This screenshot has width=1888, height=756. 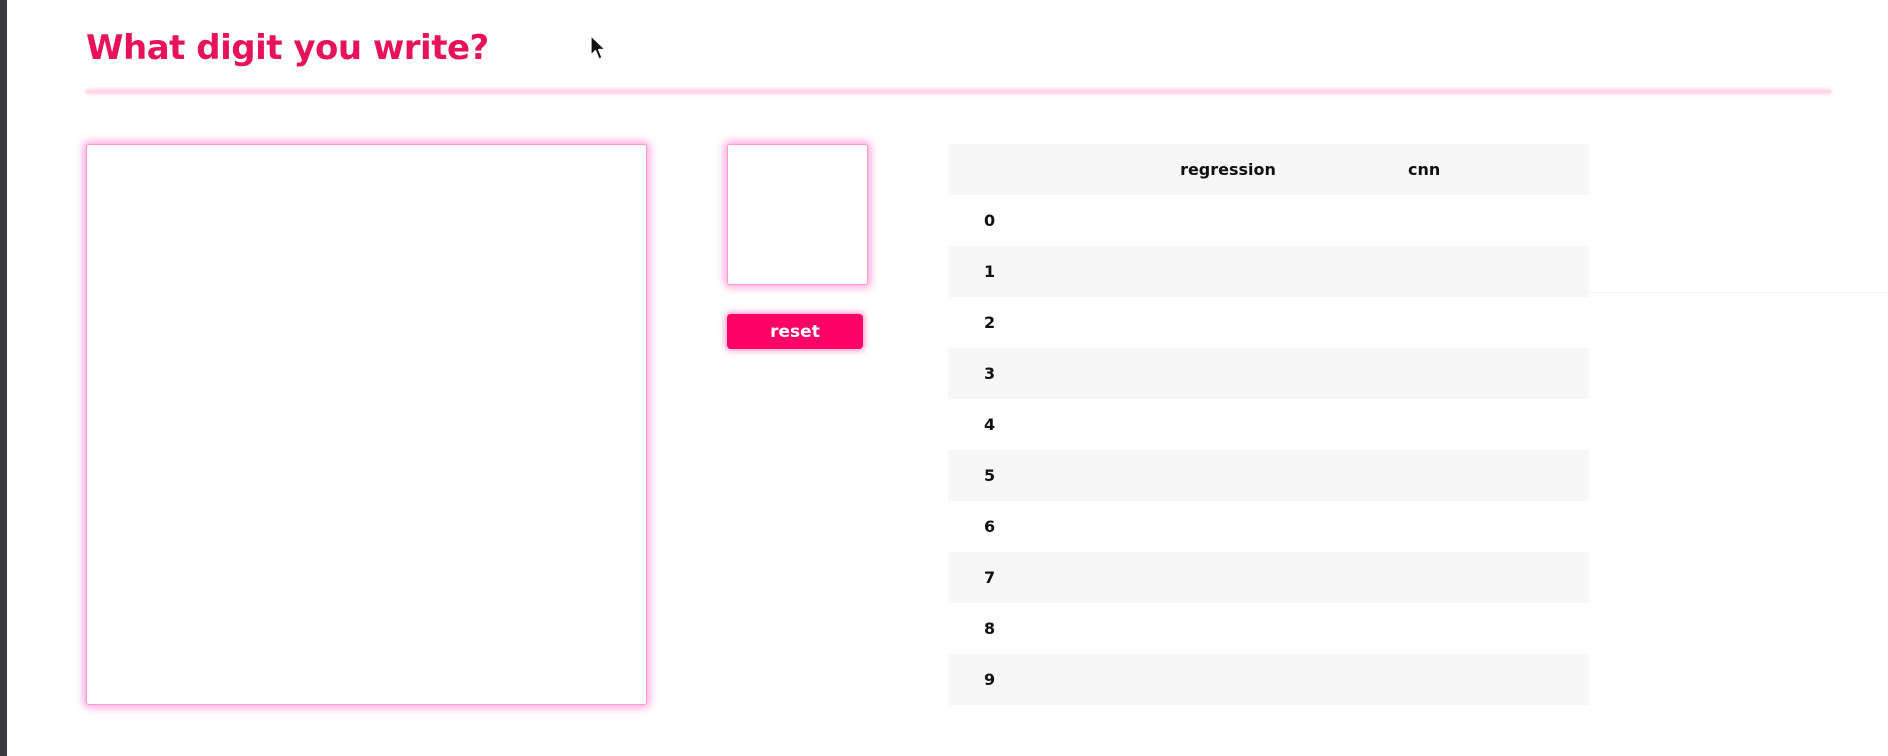 What do you see at coordinates (990, 526) in the screenshot?
I see `digit-label: 6` at bounding box center [990, 526].